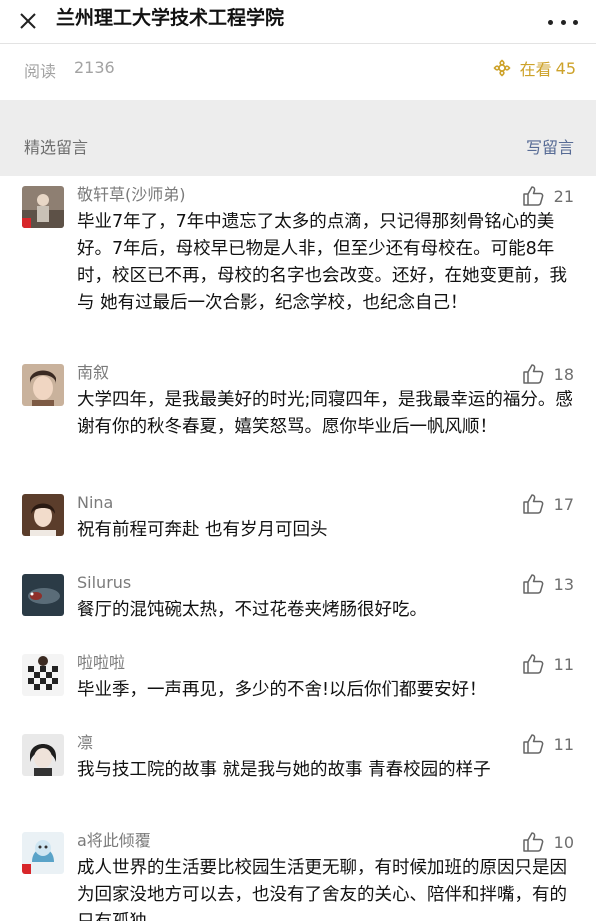 The image size is (596, 921). I want to click on comment-author: Silurus, so click(104, 583).